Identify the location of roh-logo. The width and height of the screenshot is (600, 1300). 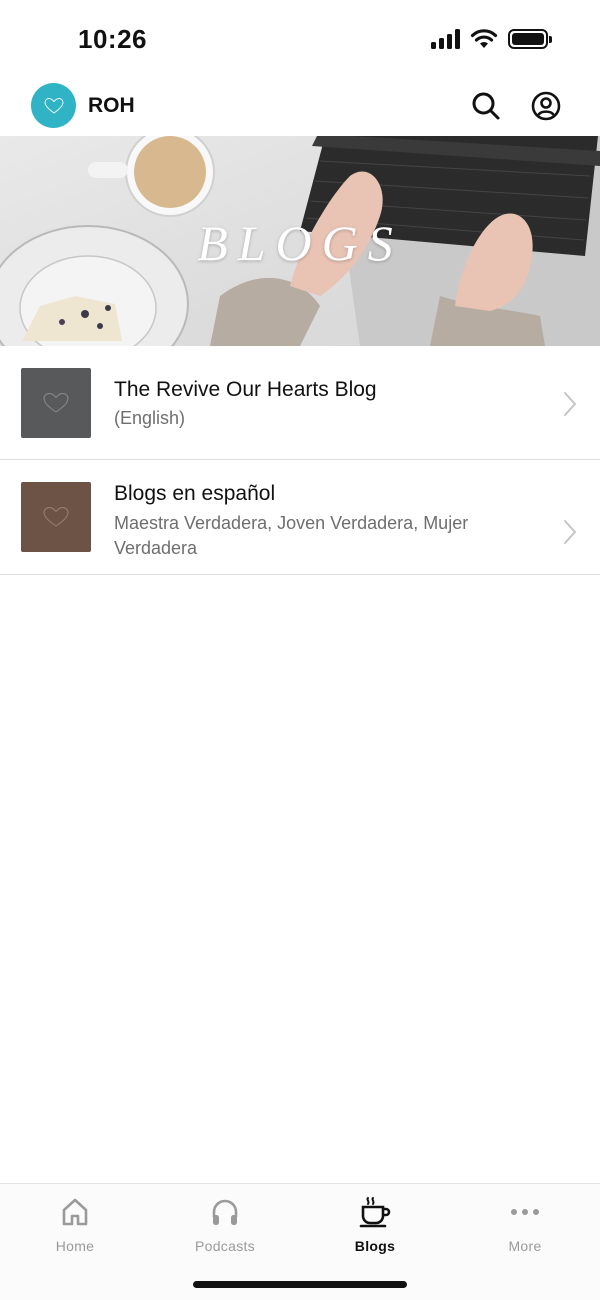
(53, 105).